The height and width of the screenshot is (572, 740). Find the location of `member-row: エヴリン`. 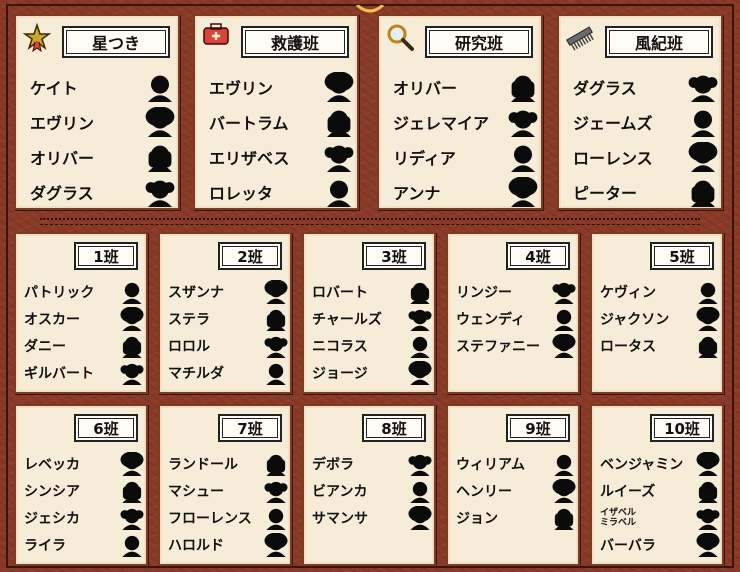

member-row: エヴリン is located at coordinates (281, 87).